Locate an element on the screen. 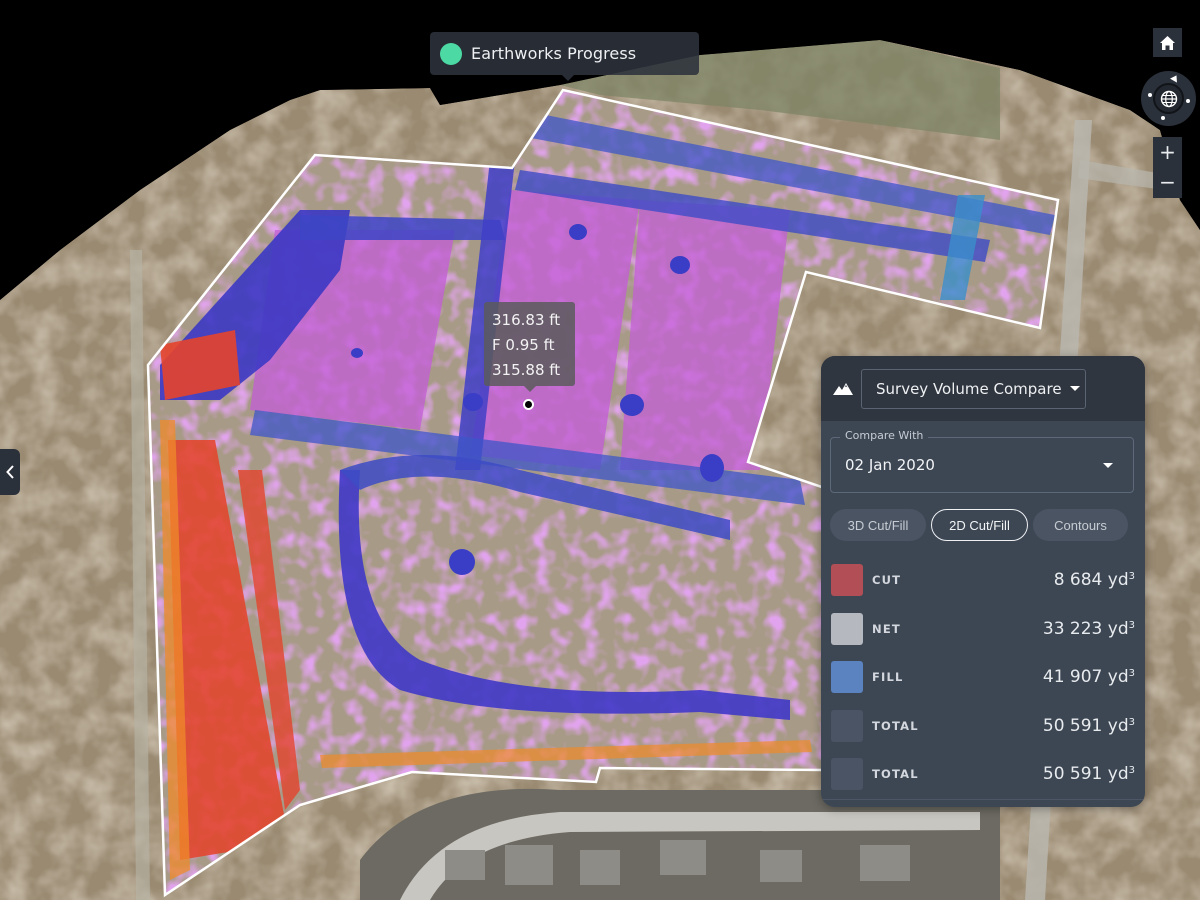 This screenshot has height=900, width=1200. zoom-out-button: − is located at coordinates (1167, 182).